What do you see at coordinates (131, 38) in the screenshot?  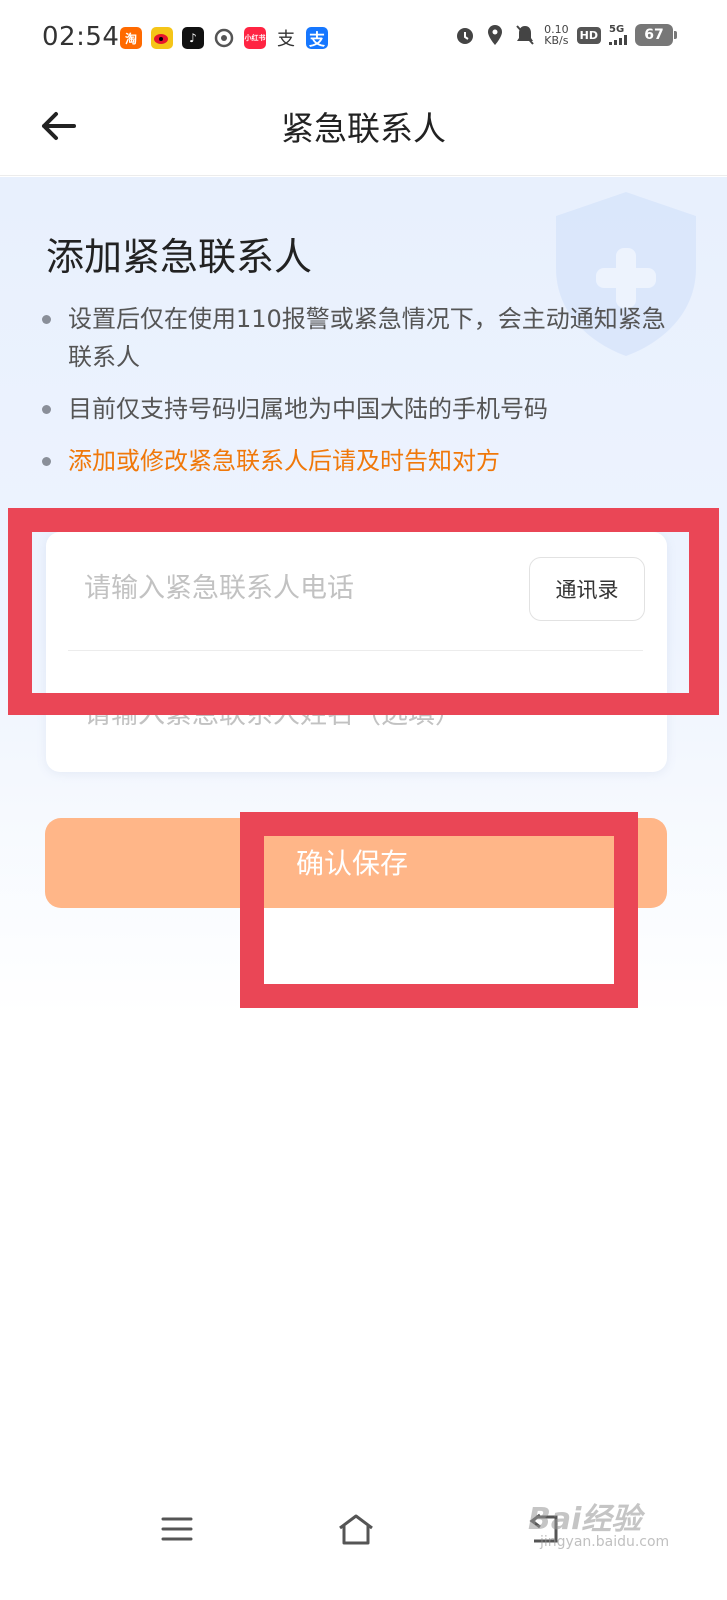 I see `taobao-icon: 淘` at bounding box center [131, 38].